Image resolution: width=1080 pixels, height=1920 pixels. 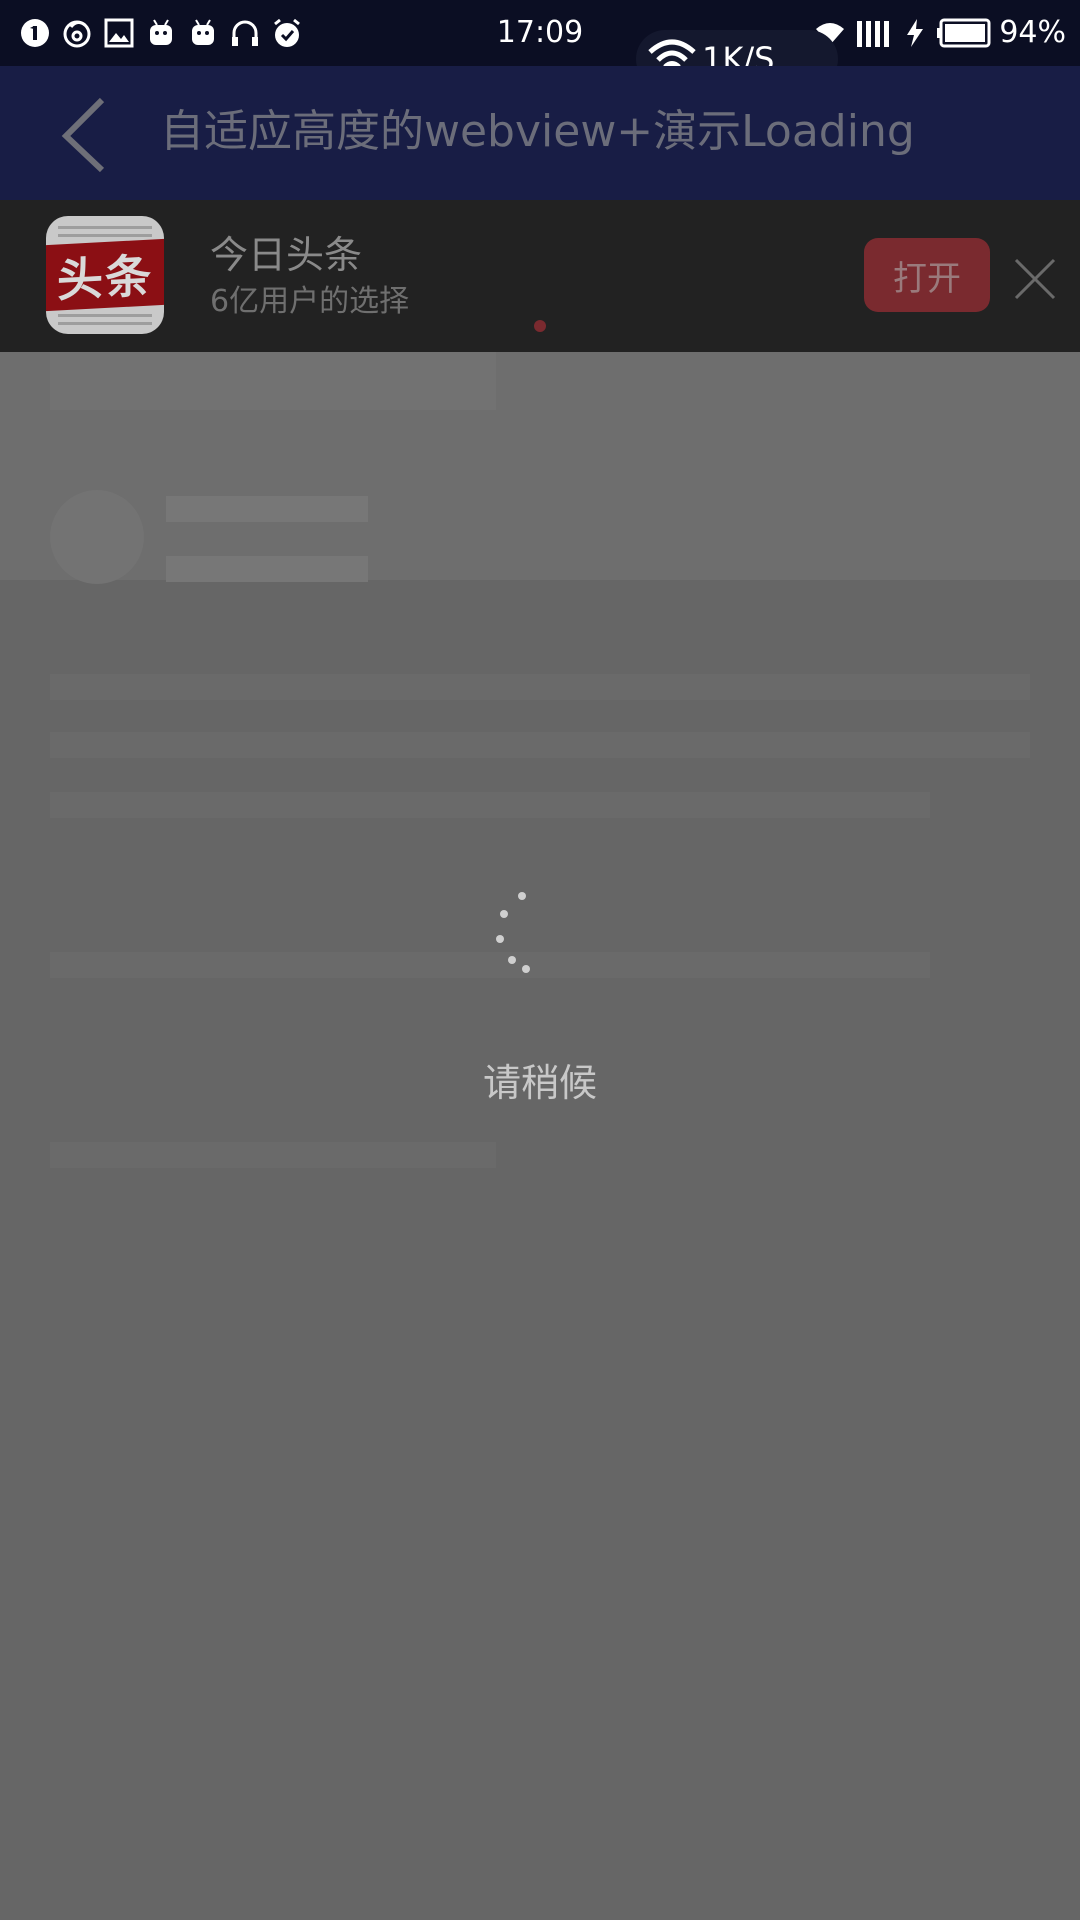 What do you see at coordinates (273, 381) in the screenshot?
I see `skeleton-title-bar` at bounding box center [273, 381].